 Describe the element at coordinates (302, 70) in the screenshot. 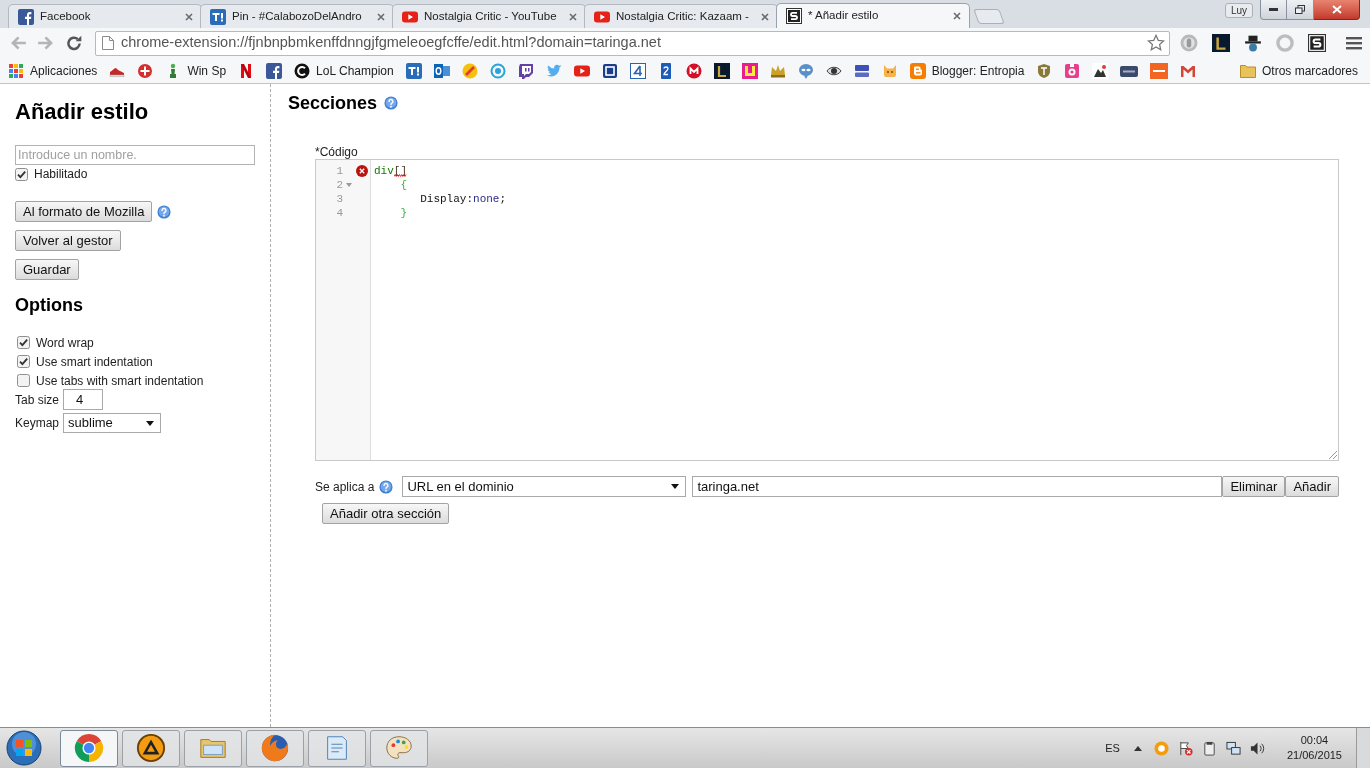

I see `c-circle-icon` at that location.